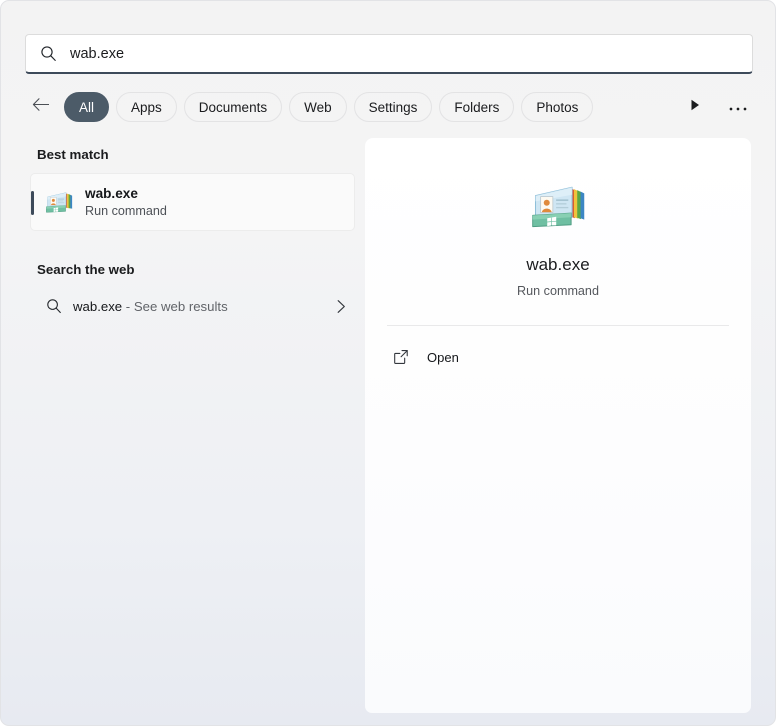  What do you see at coordinates (126, 202) in the screenshot?
I see `best-match-text: wab.exe Run command` at bounding box center [126, 202].